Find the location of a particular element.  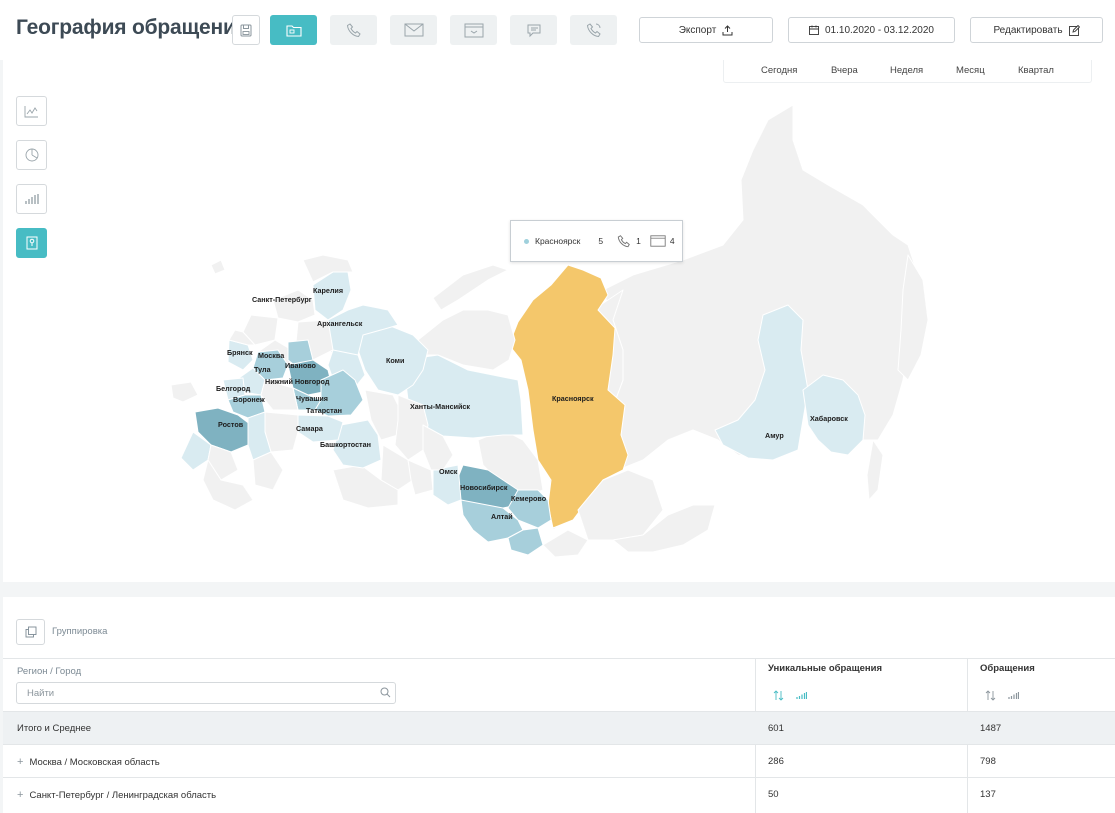

region-tyva is located at coordinates (565, 543).